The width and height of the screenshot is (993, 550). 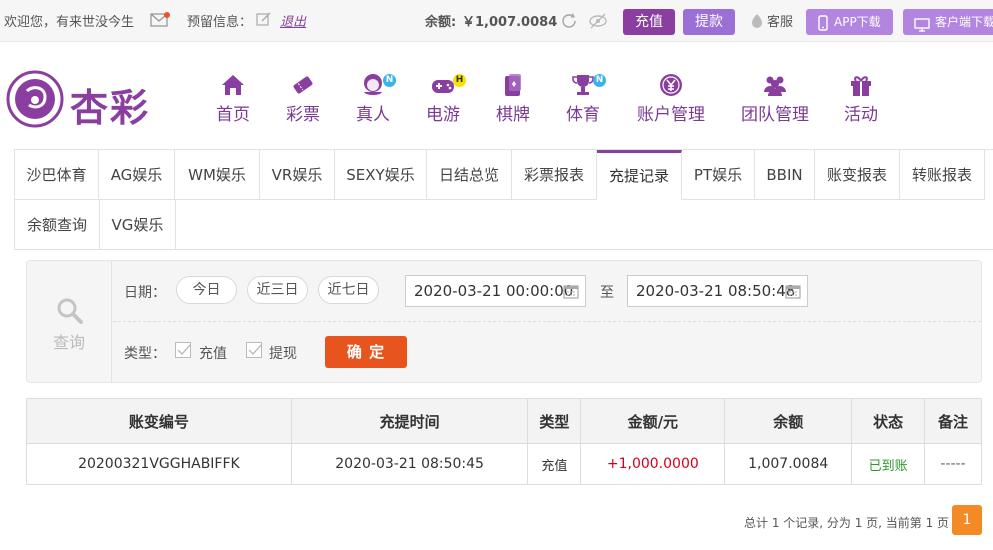 What do you see at coordinates (888, 421) in the screenshot?
I see `column-header-status: 状态` at bounding box center [888, 421].